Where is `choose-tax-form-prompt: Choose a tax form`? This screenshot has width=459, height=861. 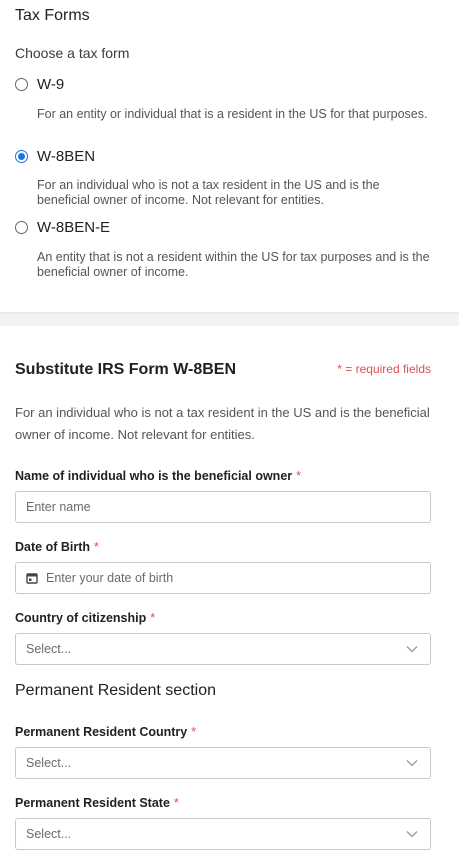 choose-tax-form-prompt: Choose a tax form is located at coordinates (72, 53).